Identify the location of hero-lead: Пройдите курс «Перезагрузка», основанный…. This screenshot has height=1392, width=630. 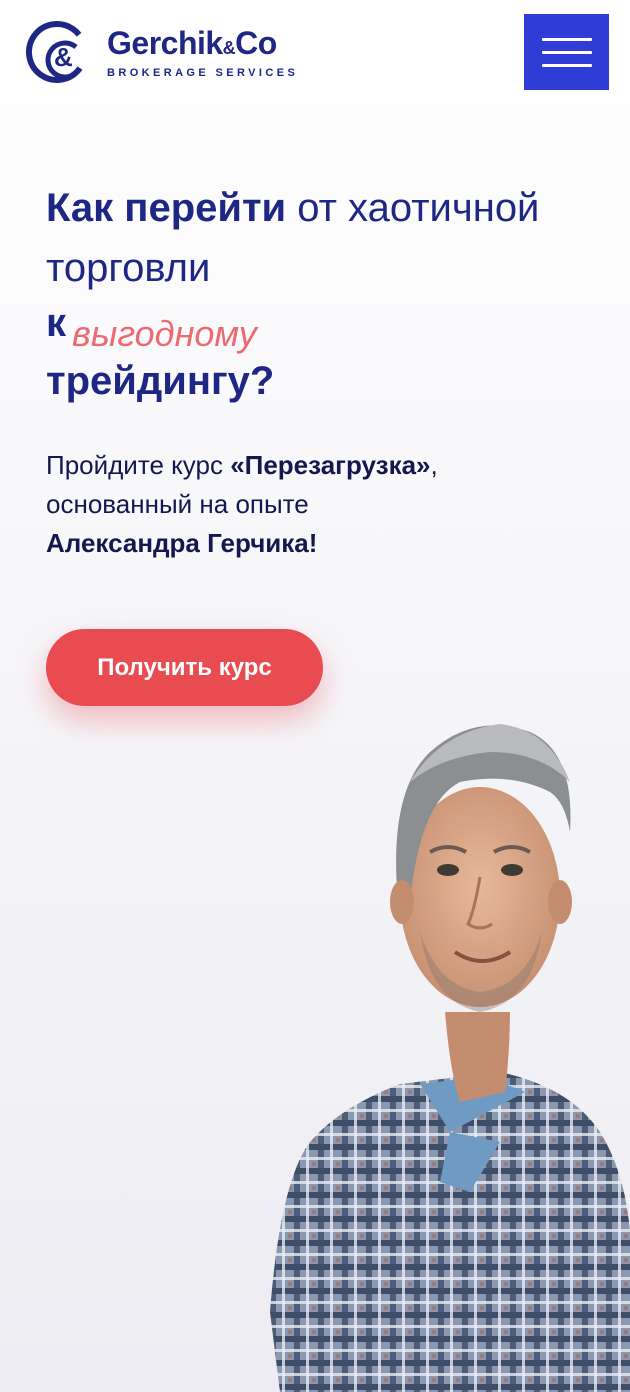
(316, 504).